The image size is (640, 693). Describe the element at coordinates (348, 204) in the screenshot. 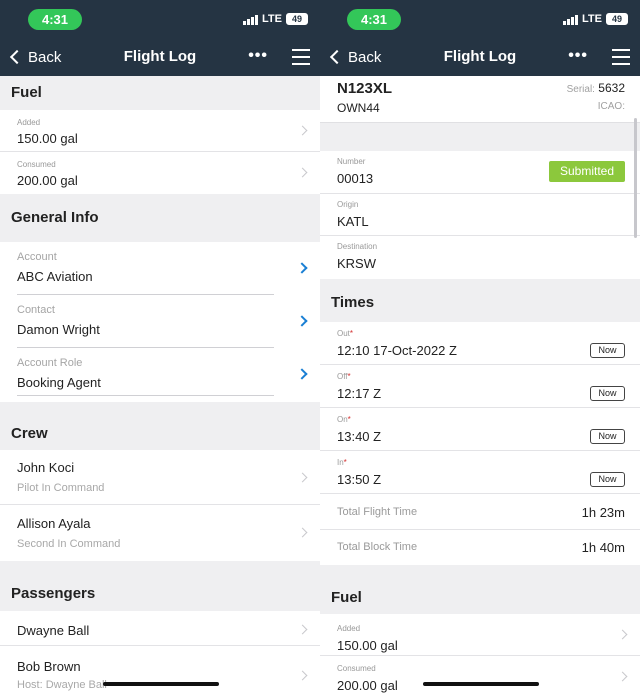

I see `field-label: Origin` at that location.